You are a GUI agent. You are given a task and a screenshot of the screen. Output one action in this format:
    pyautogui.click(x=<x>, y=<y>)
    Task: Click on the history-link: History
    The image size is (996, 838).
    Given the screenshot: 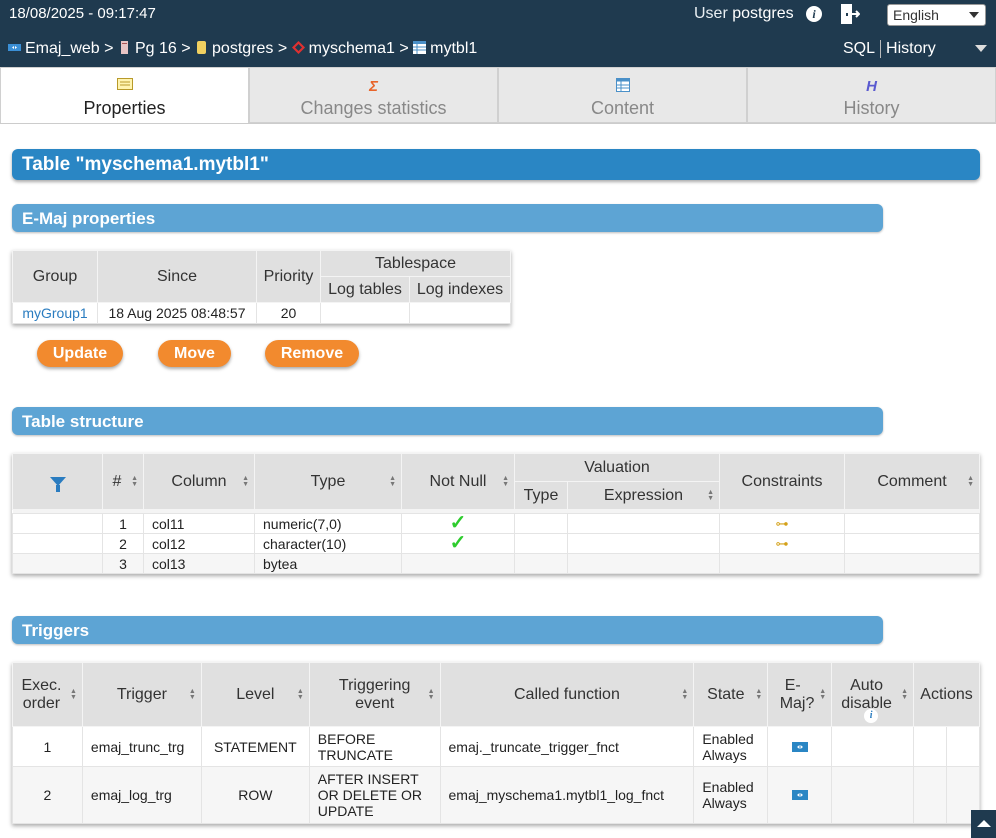 What is the action you would take?
    pyautogui.click(x=911, y=48)
    